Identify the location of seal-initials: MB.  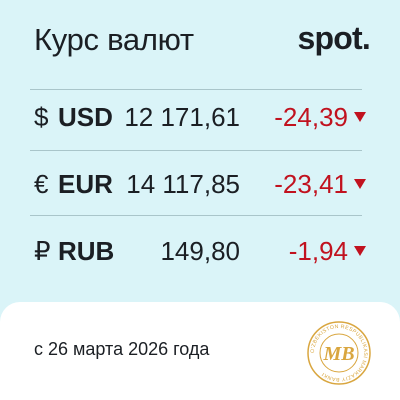
(338, 354).